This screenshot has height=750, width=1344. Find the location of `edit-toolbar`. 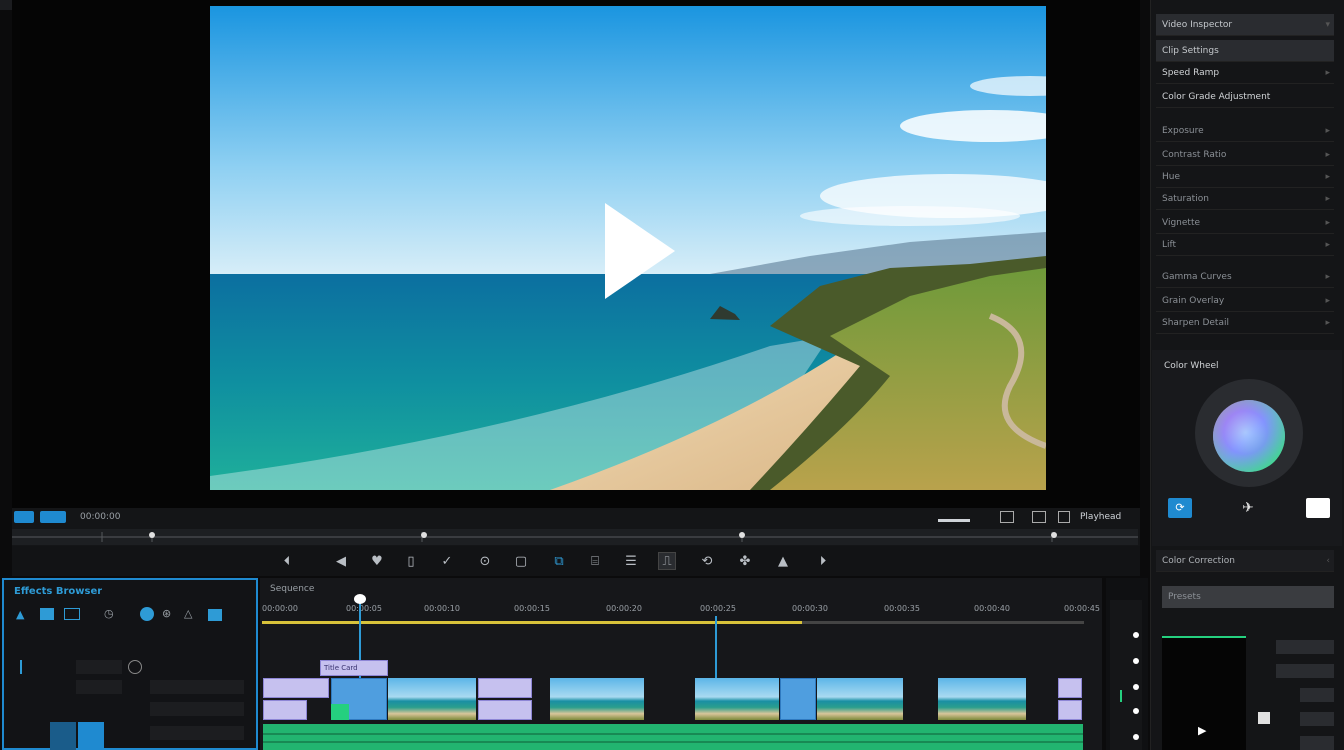

edit-toolbar is located at coordinates (576, 561).